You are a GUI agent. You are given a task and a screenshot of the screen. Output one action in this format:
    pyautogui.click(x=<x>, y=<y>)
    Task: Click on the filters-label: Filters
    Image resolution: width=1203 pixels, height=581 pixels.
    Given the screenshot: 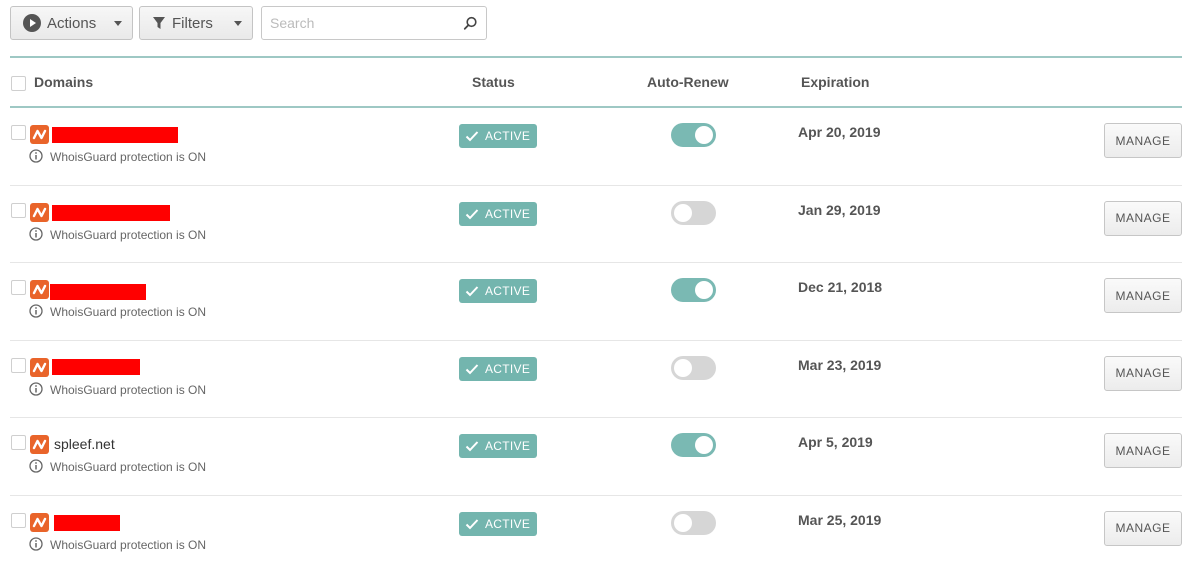 What is the action you would take?
    pyautogui.click(x=192, y=23)
    